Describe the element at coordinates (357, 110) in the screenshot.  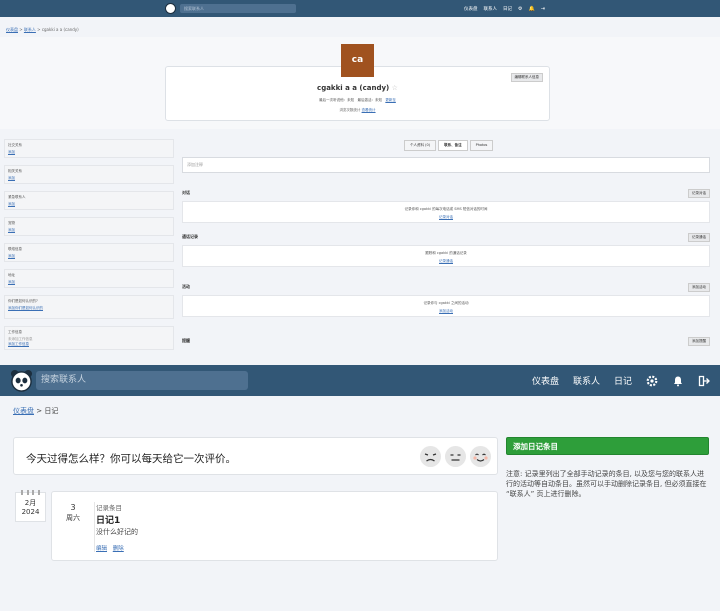
I see `contact-views: 浏览次数统计 查看统计` at that location.